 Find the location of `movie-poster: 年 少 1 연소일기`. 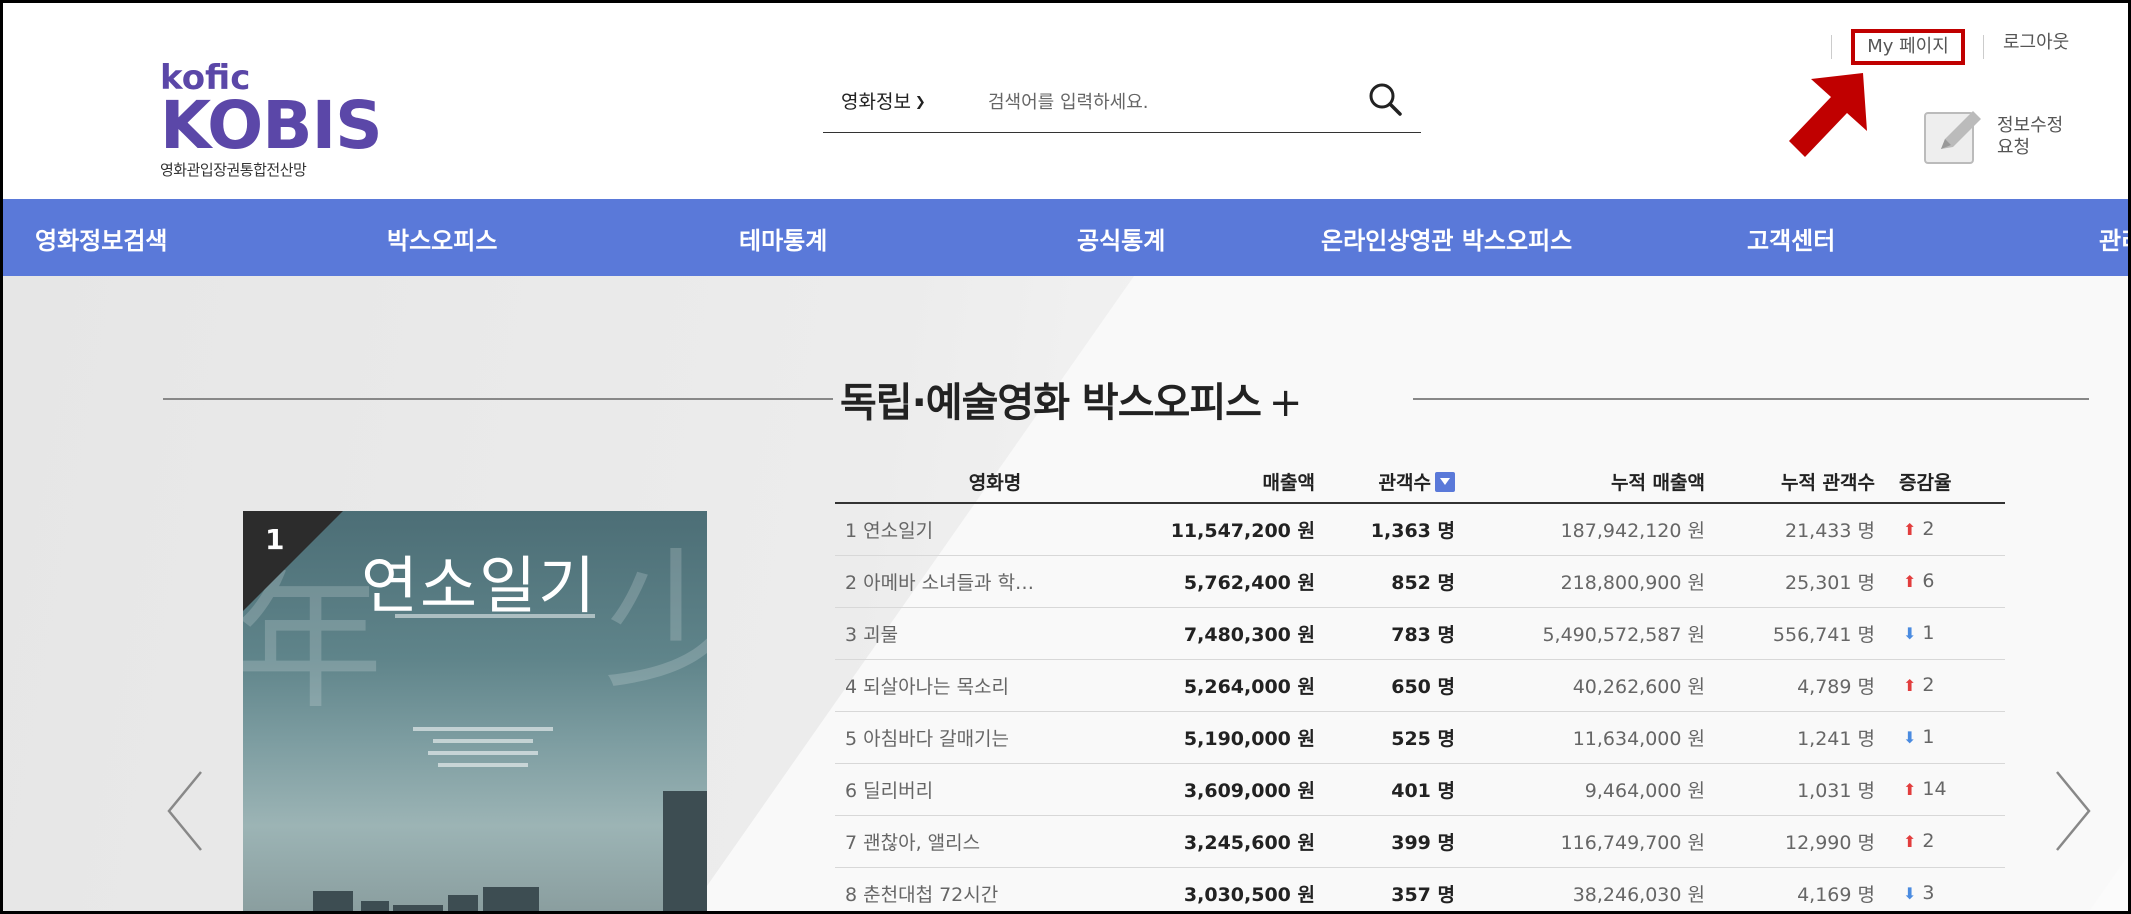

movie-poster: 年 少 1 연소일기 is located at coordinates (475, 711).